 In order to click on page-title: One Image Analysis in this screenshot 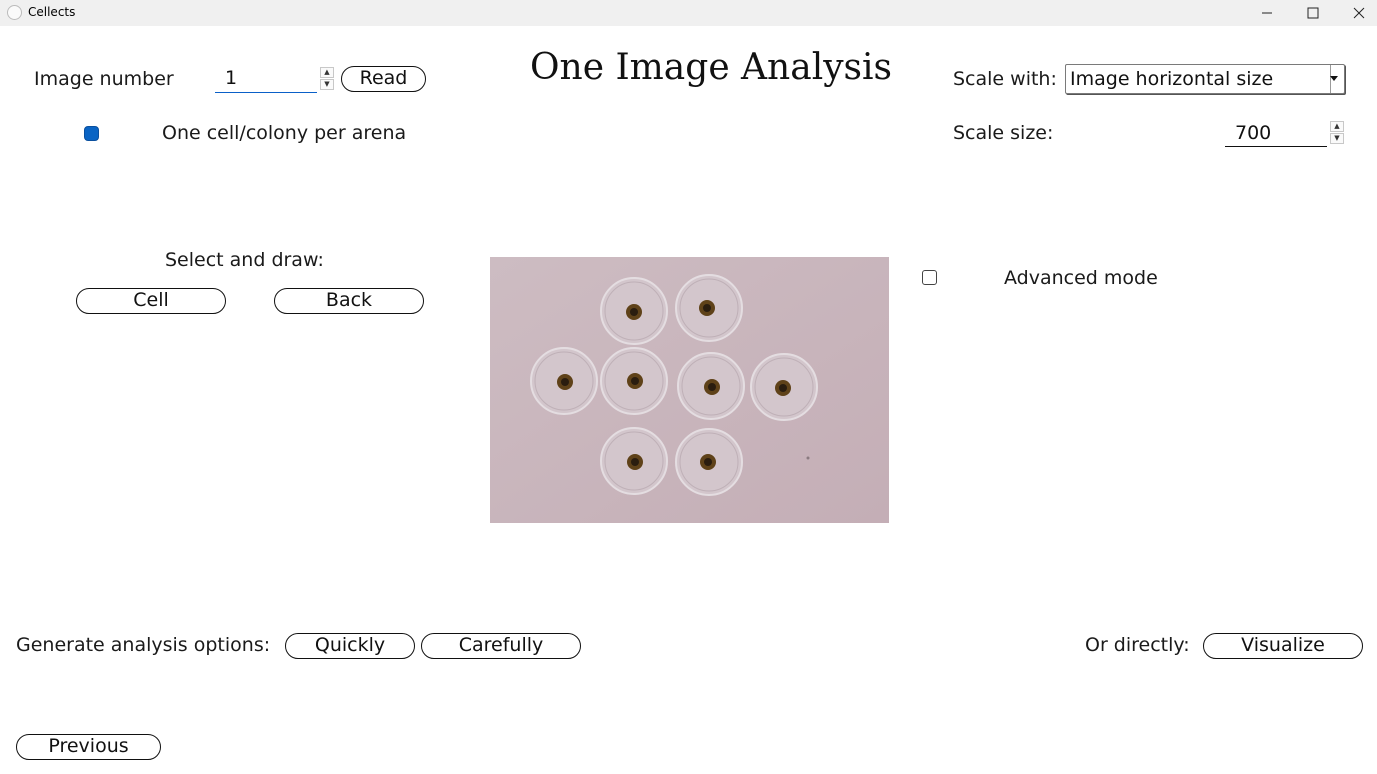, I will do `click(711, 67)`.